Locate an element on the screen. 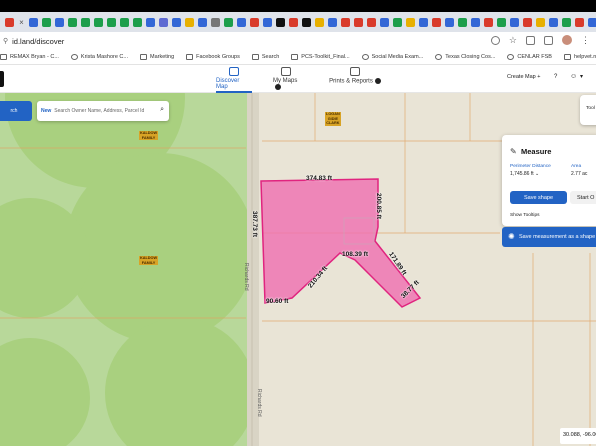 Image resolution: width=596 pixels, height=446 pixels. tab-label: Prints & Reports is located at coordinates (355, 81).